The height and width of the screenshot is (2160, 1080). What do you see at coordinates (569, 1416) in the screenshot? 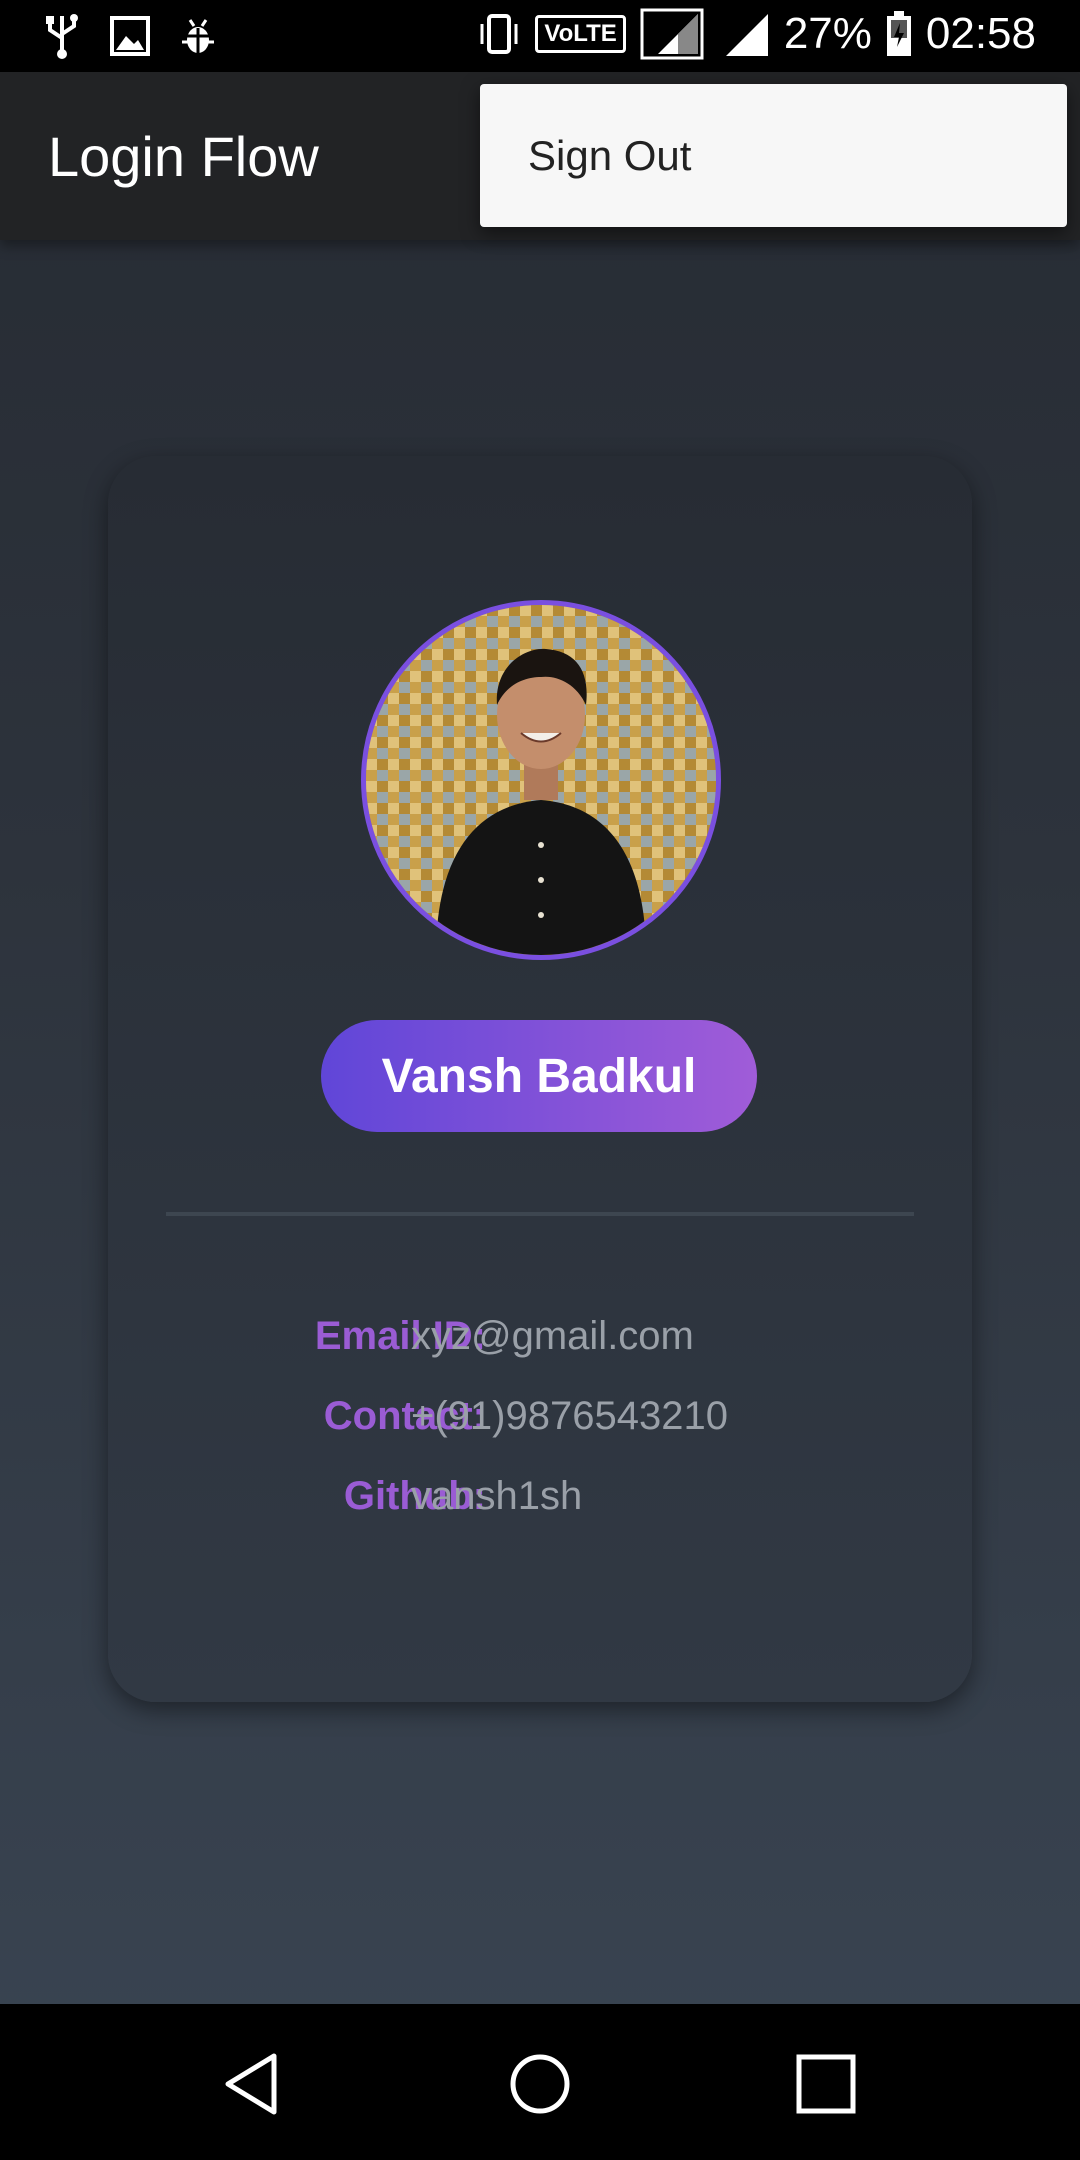
I see `contact-value: +(91)9876543210` at bounding box center [569, 1416].